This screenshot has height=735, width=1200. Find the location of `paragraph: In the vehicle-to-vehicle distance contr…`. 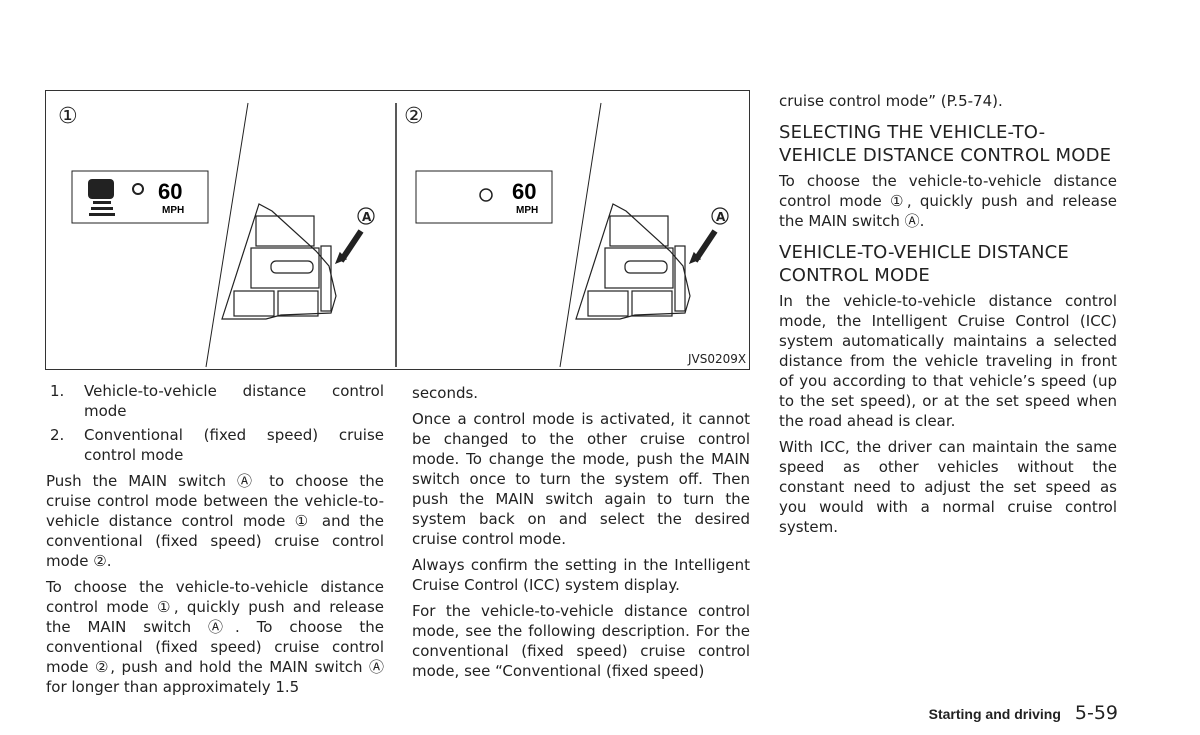

paragraph: In the vehicle-to-vehicle distance contr… is located at coordinates (948, 361).